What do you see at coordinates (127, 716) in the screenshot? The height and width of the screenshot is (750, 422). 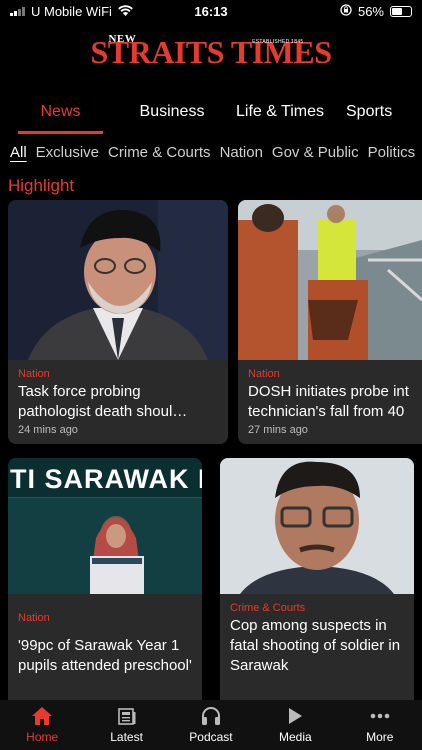 I see `newspaper-icon` at bounding box center [127, 716].